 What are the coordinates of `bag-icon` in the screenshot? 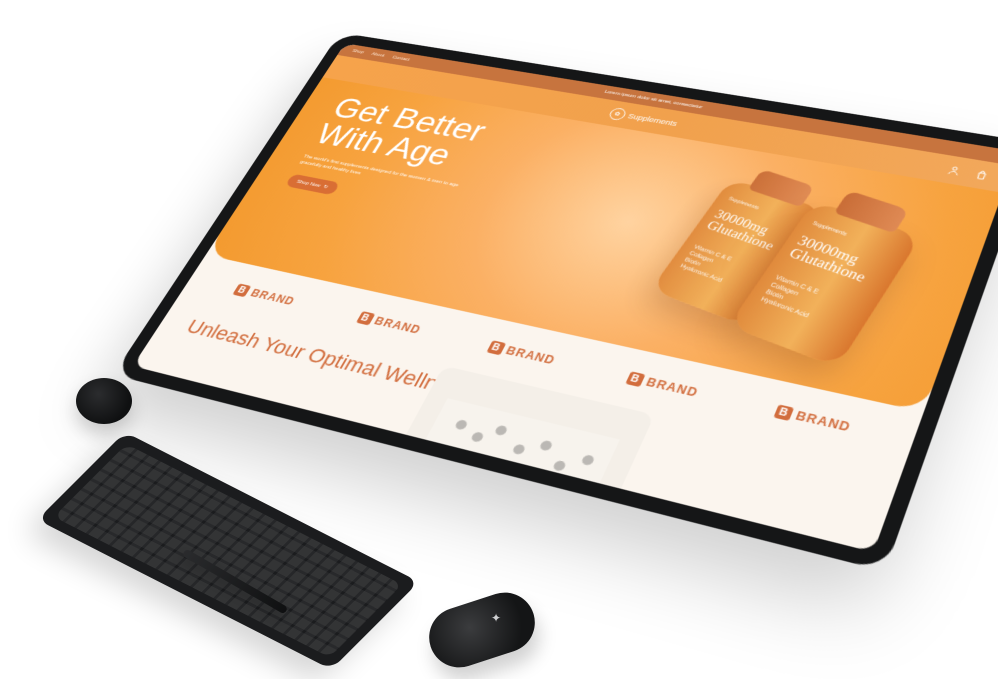 It's located at (982, 175).